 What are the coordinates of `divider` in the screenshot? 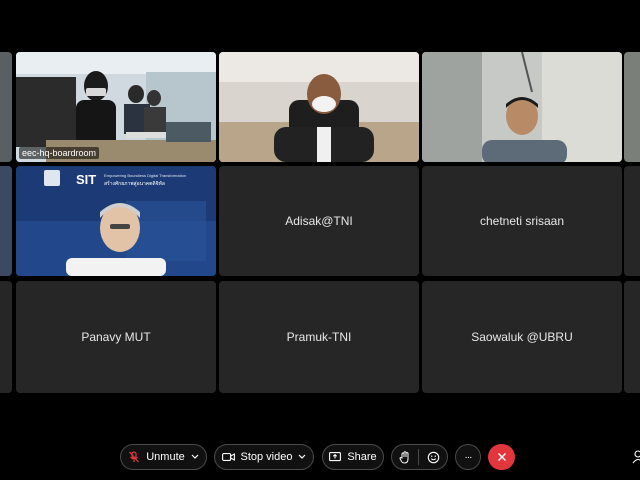 It's located at (418, 457).